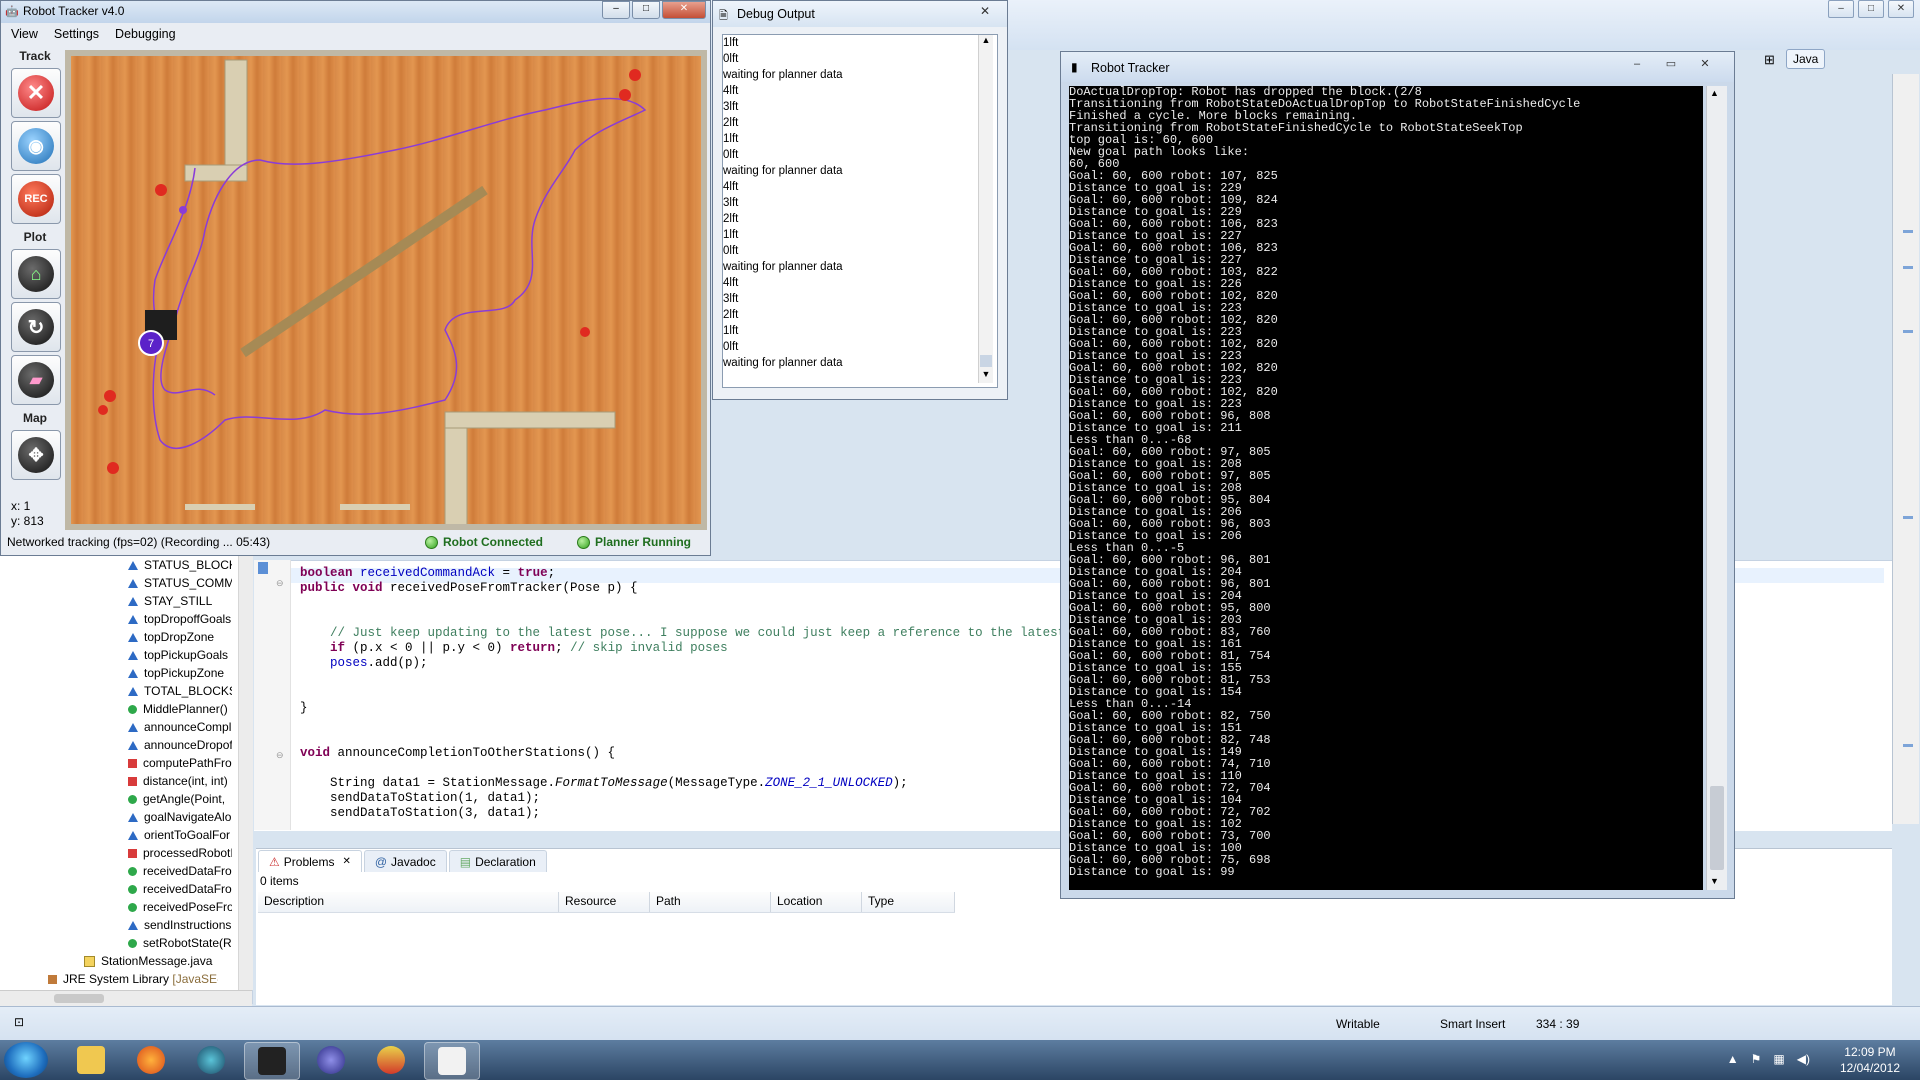 The image size is (1920, 1080). I want to click on gutter-marker, so click(263, 568).